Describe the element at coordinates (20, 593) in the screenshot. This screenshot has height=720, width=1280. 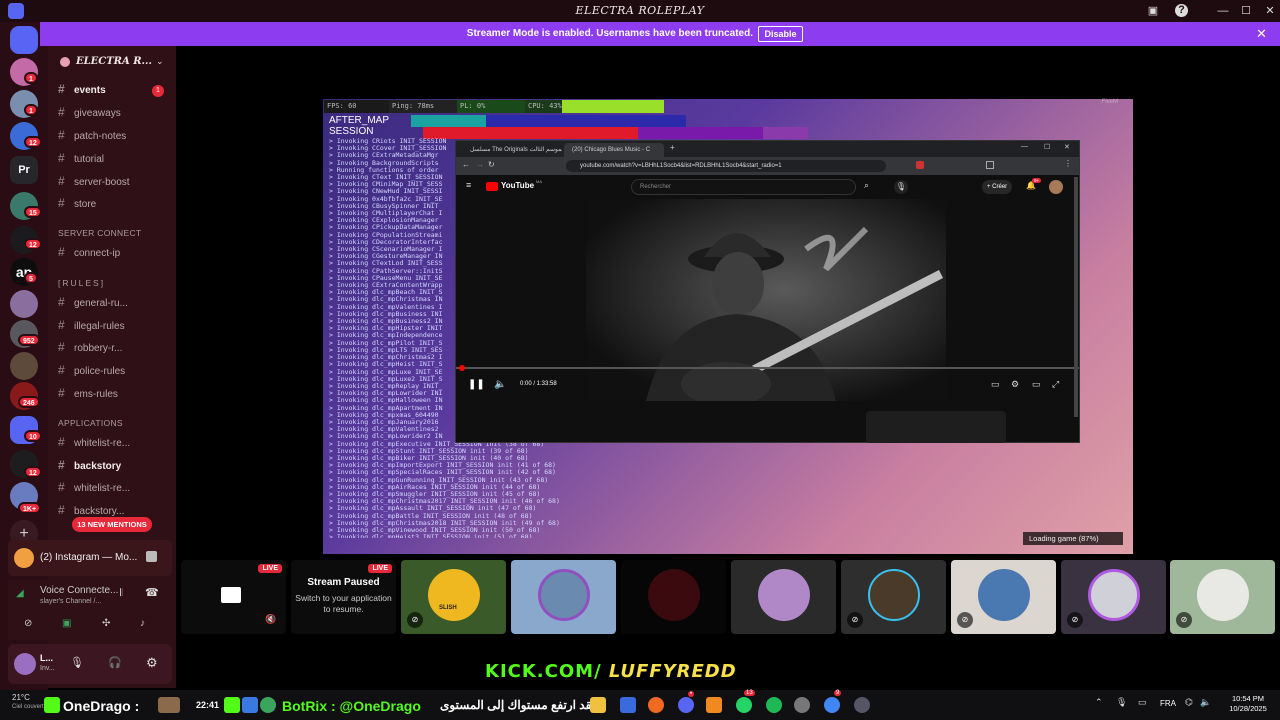
I see `signal-icon: ◢` at that location.